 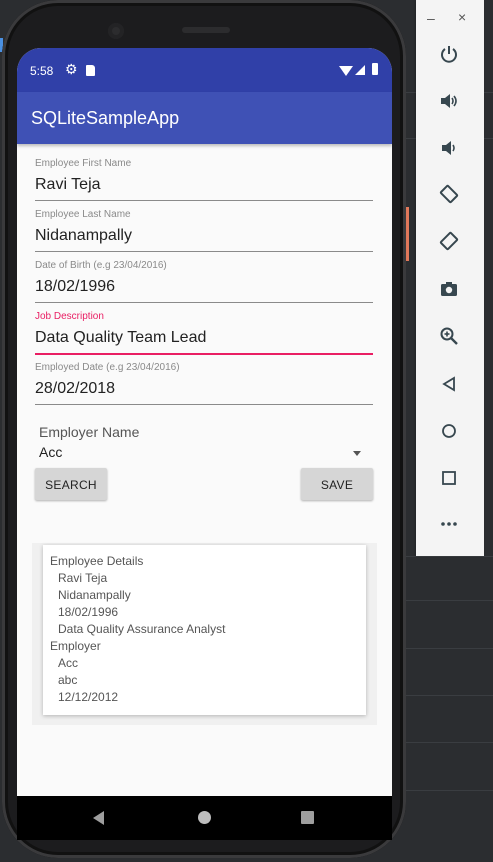 I want to click on status-bar: 5:58 ⚙, so click(x=204, y=70).